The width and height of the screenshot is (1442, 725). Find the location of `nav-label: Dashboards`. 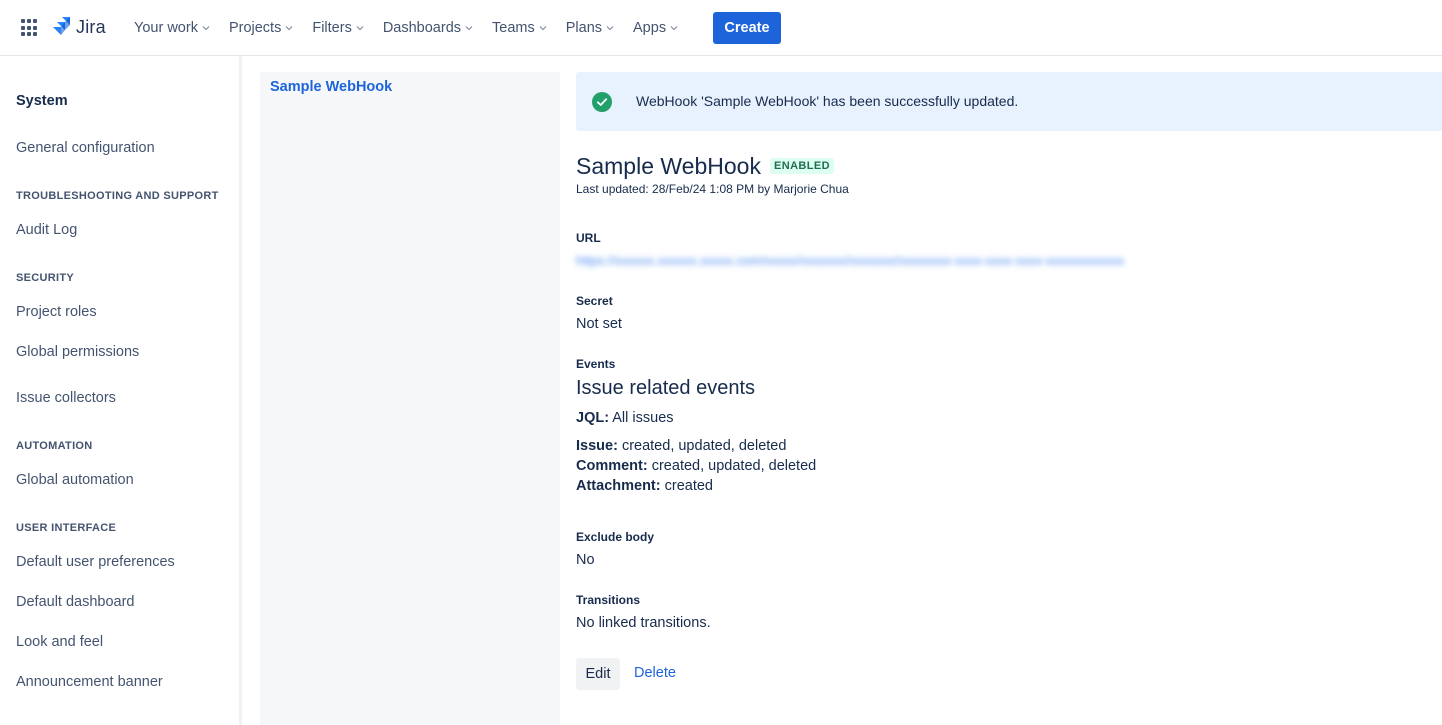

nav-label: Dashboards is located at coordinates (422, 28).